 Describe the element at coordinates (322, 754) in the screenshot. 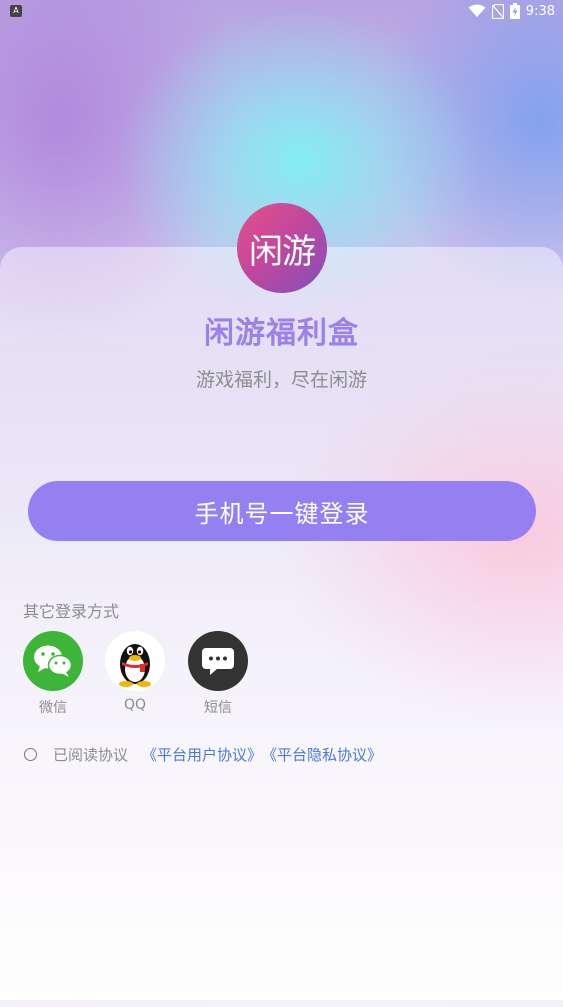

I see `privacy-agreement-link: 《平台隐私协议》` at that location.